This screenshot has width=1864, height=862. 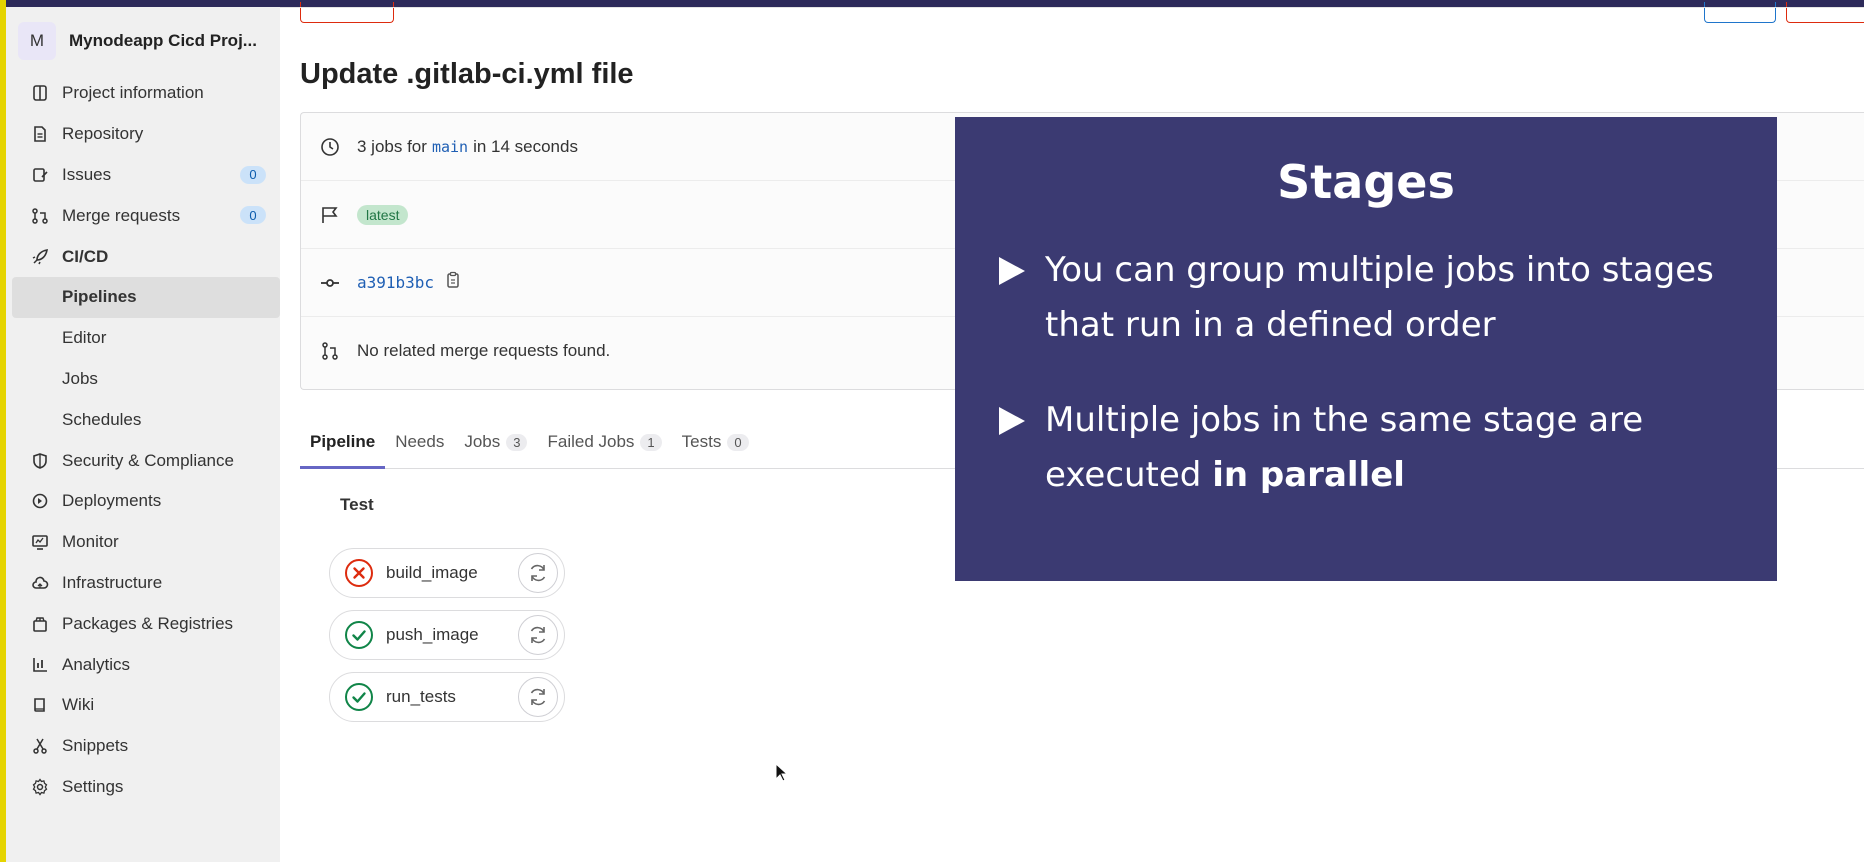 I want to click on sidebar-item-packages-registries: Packages & Registries, so click(x=146, y=623).